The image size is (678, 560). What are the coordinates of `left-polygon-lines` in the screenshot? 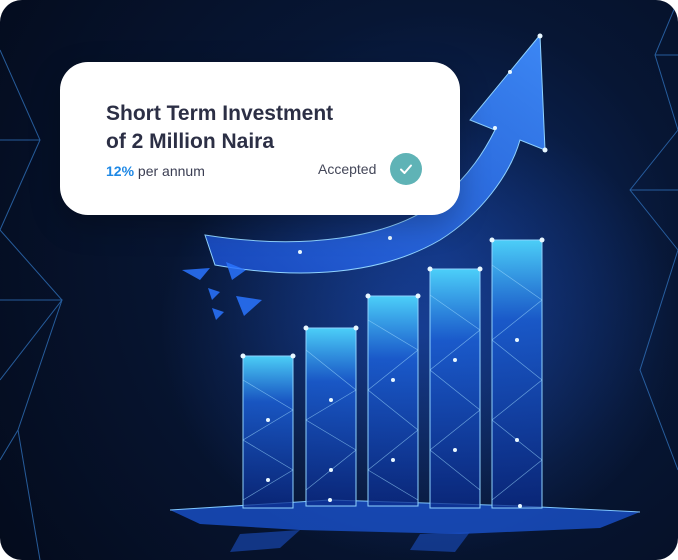 It's located at (31, 304).